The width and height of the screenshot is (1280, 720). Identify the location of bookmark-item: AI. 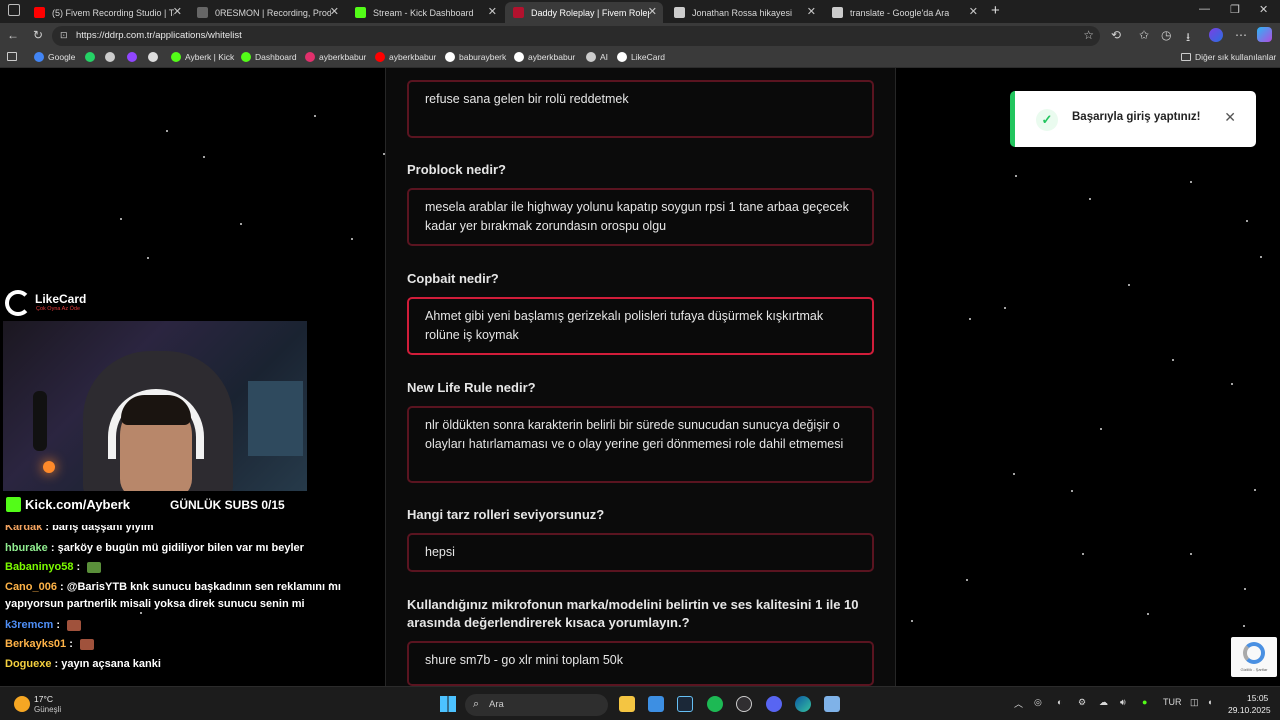
(597, 57).